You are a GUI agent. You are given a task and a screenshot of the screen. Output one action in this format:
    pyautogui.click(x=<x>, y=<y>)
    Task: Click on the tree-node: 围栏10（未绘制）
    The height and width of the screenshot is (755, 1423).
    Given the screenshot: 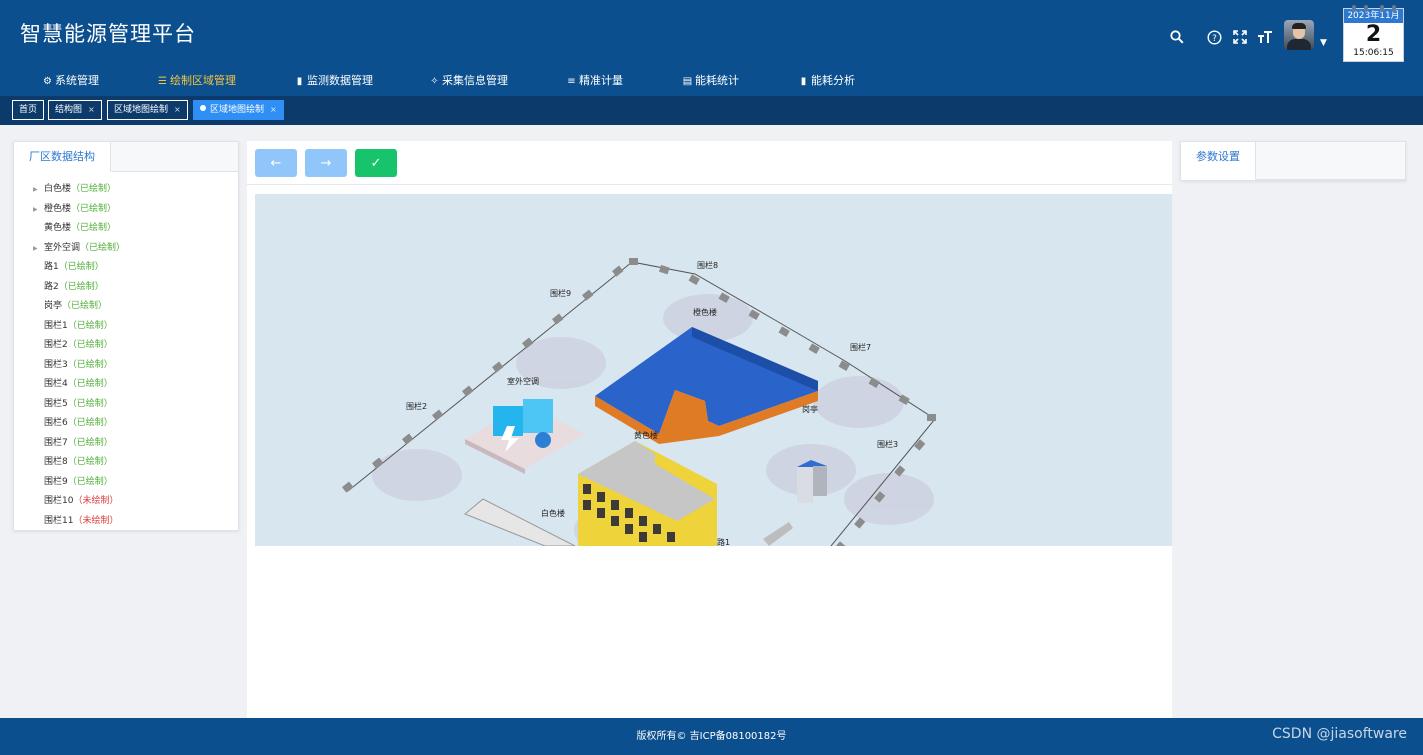 What is the action you would take?
    pyautogui.click(x=126, y=502)
    